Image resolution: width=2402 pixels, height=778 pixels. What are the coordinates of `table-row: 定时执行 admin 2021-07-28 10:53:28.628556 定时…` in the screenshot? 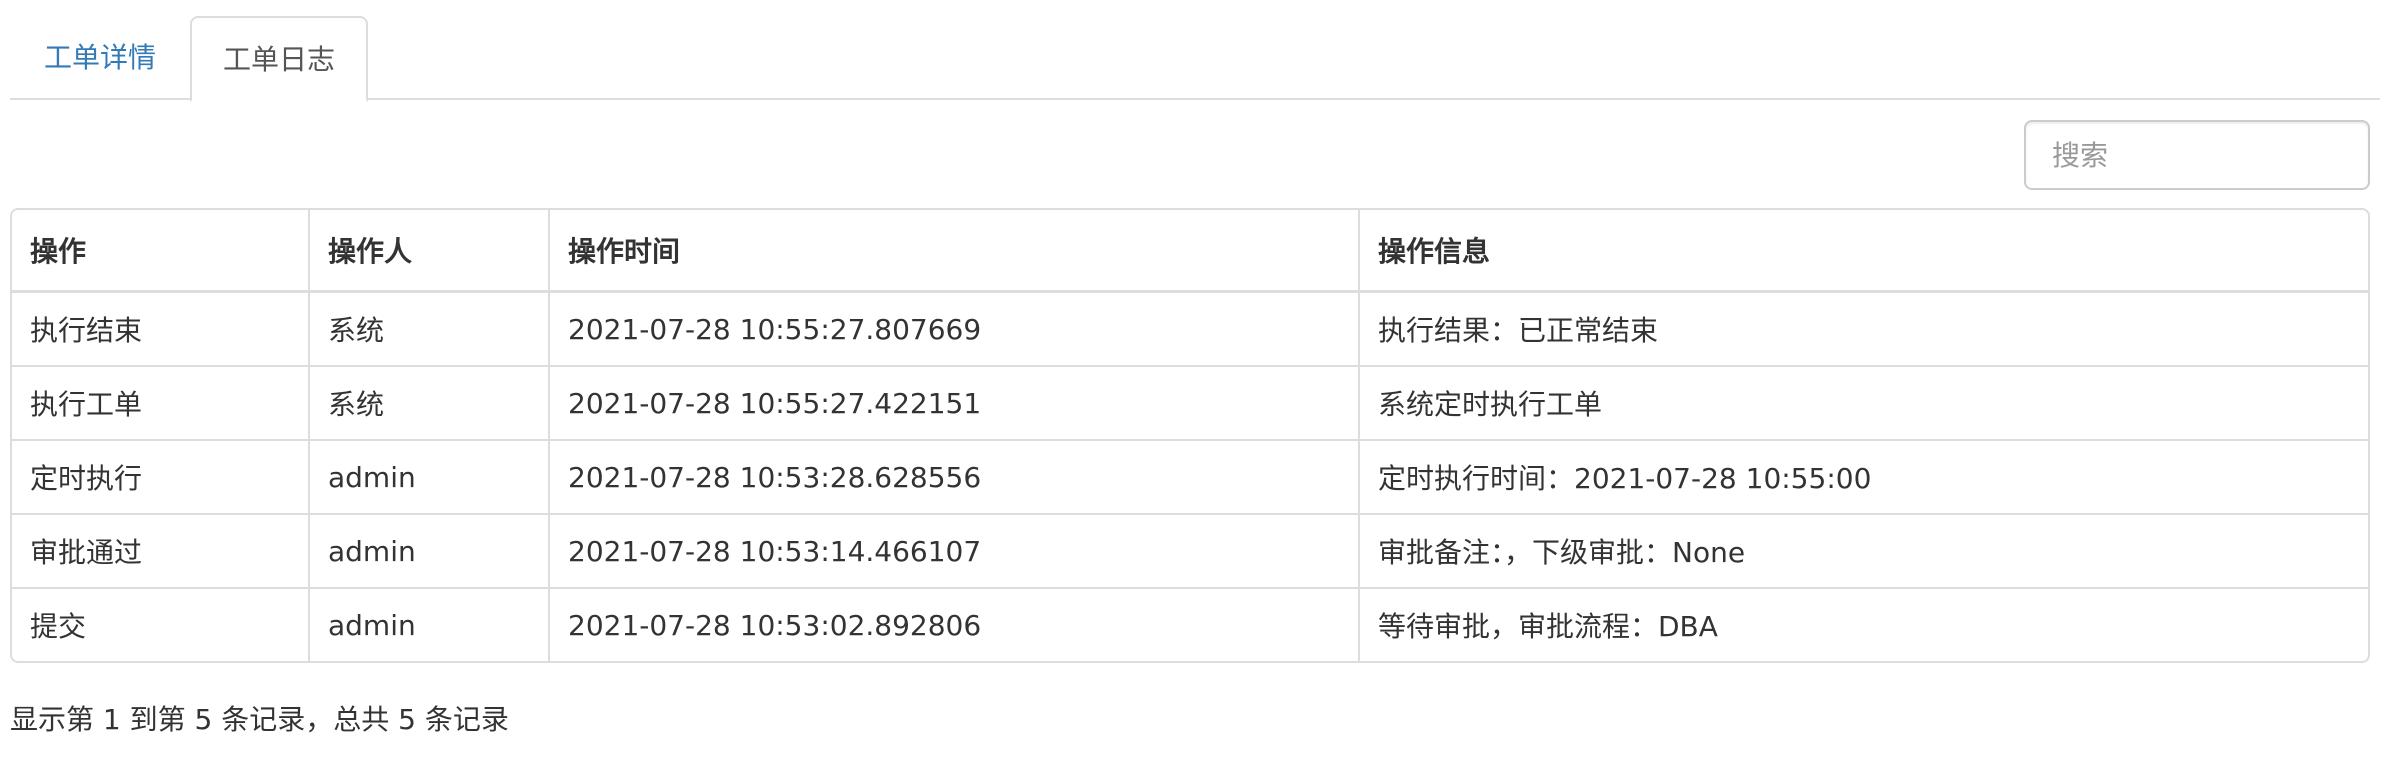 It's located at (1190, 477).